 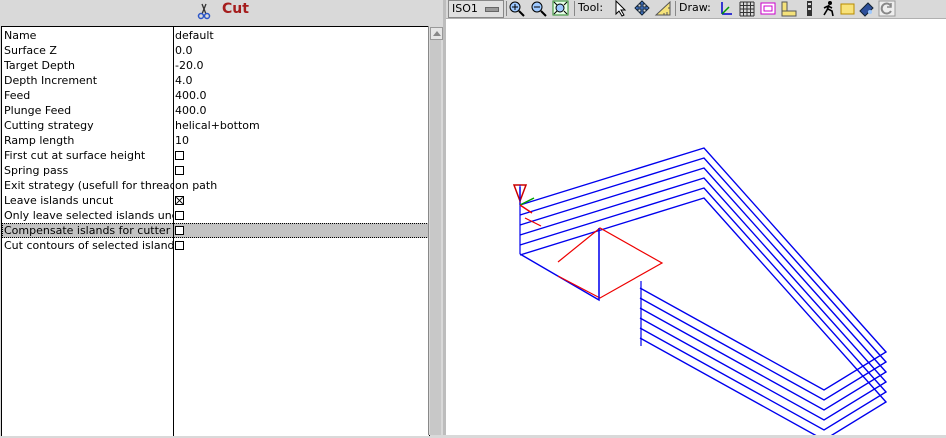 What do you see at coordinates (40, 65) in the screenshot?
I see `property-name: Target Depth` at bounding box center [40, 65].